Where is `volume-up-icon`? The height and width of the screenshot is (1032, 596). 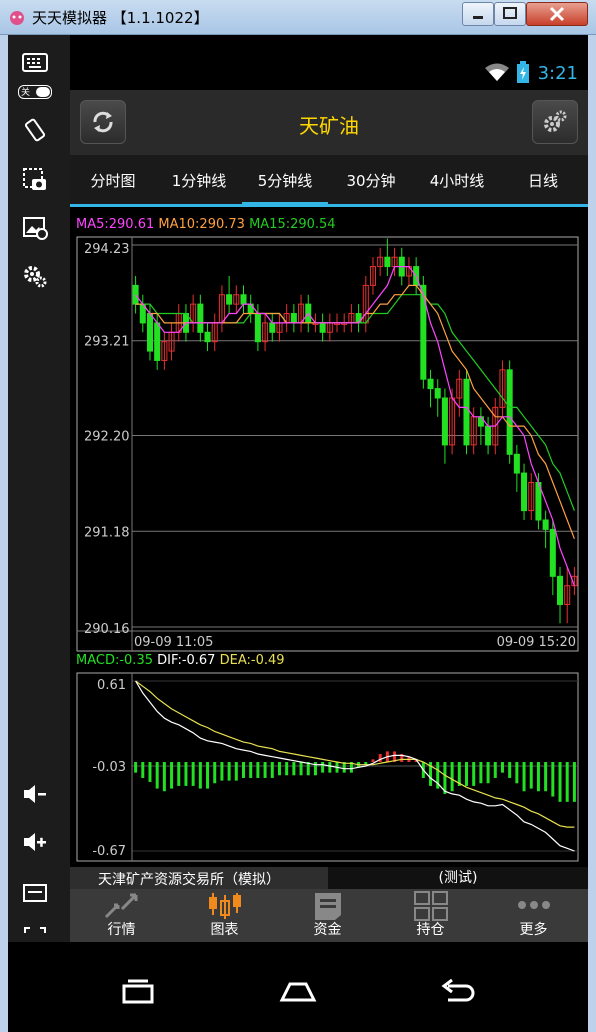
volume-up-icon is located at coordinates (35, 842).